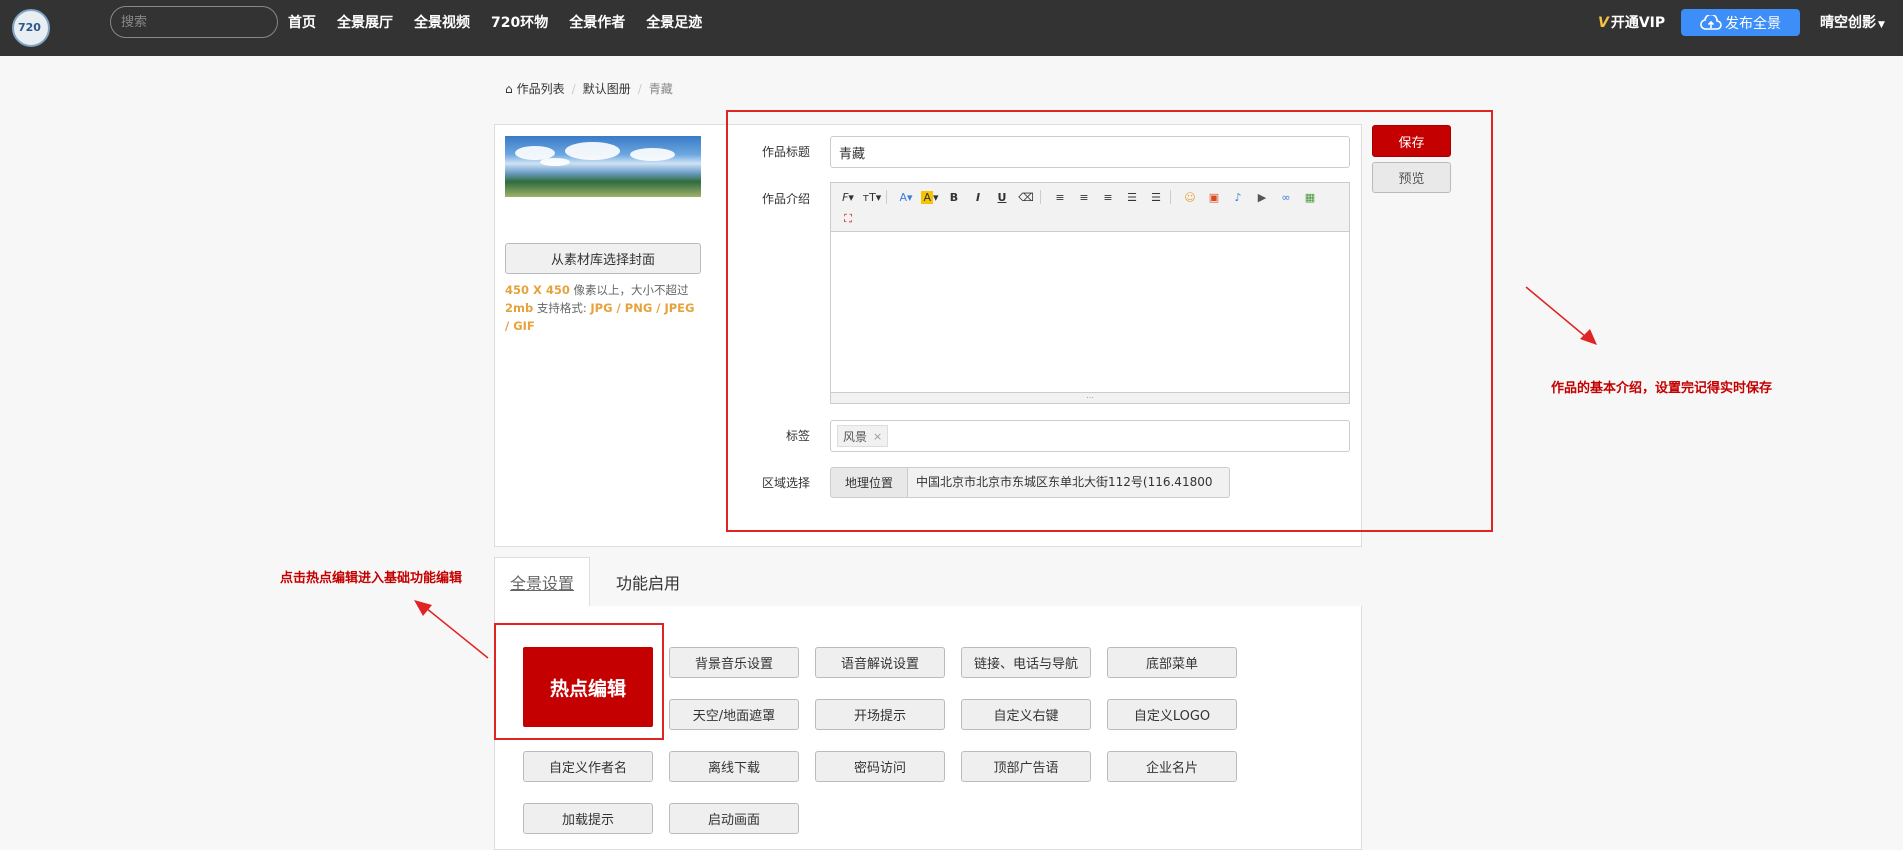 The height and width of the screenshot is (850, 1903). What do you see at coordinates (365, 22) in the screenshot?
I see `nav-panorama-hall: 全景展厅` at bounding box center [365, 22].